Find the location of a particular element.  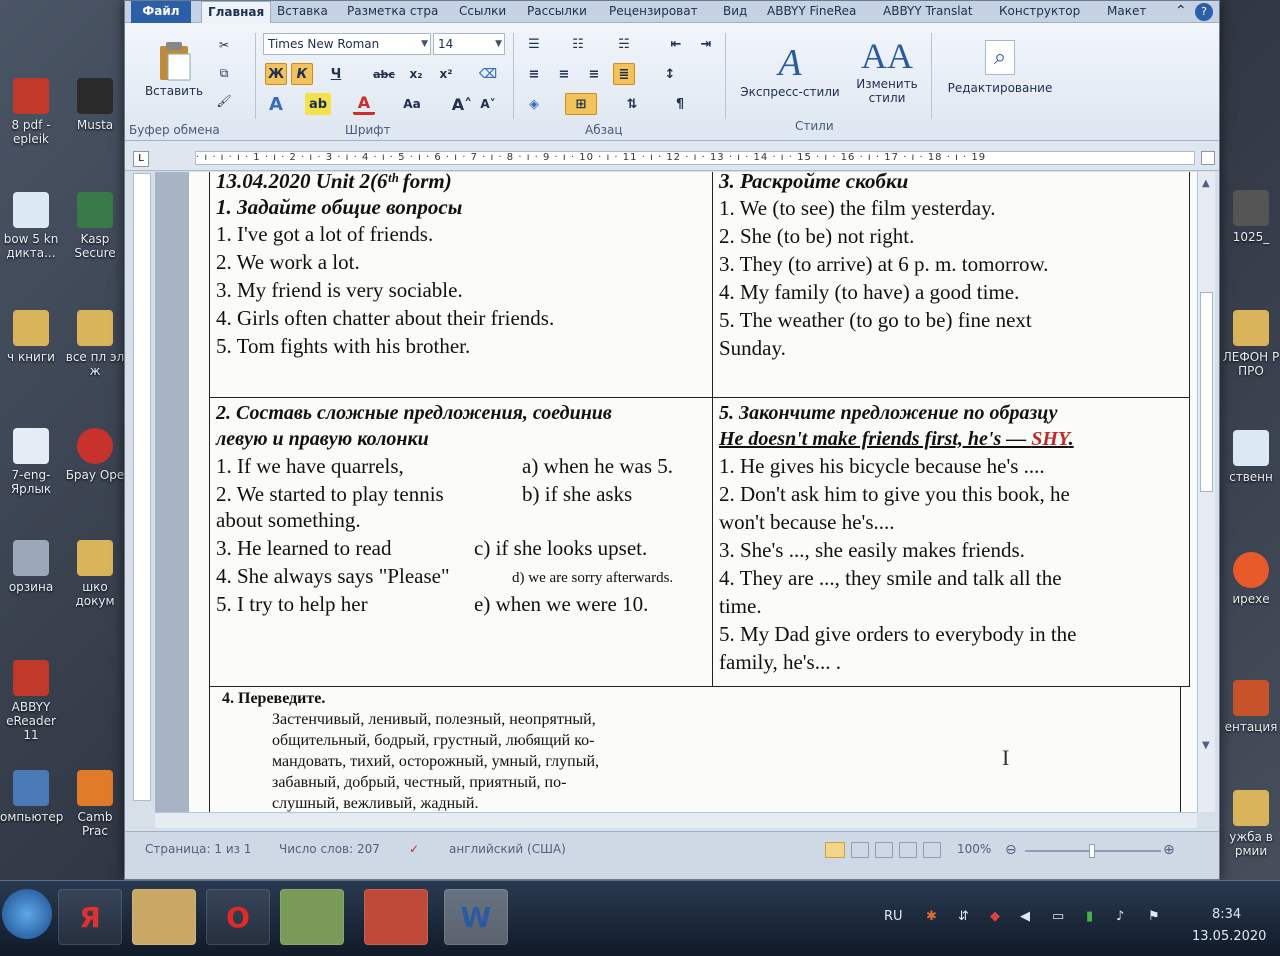

copy-icon: ⧉ is located at coordinates (224, 73).